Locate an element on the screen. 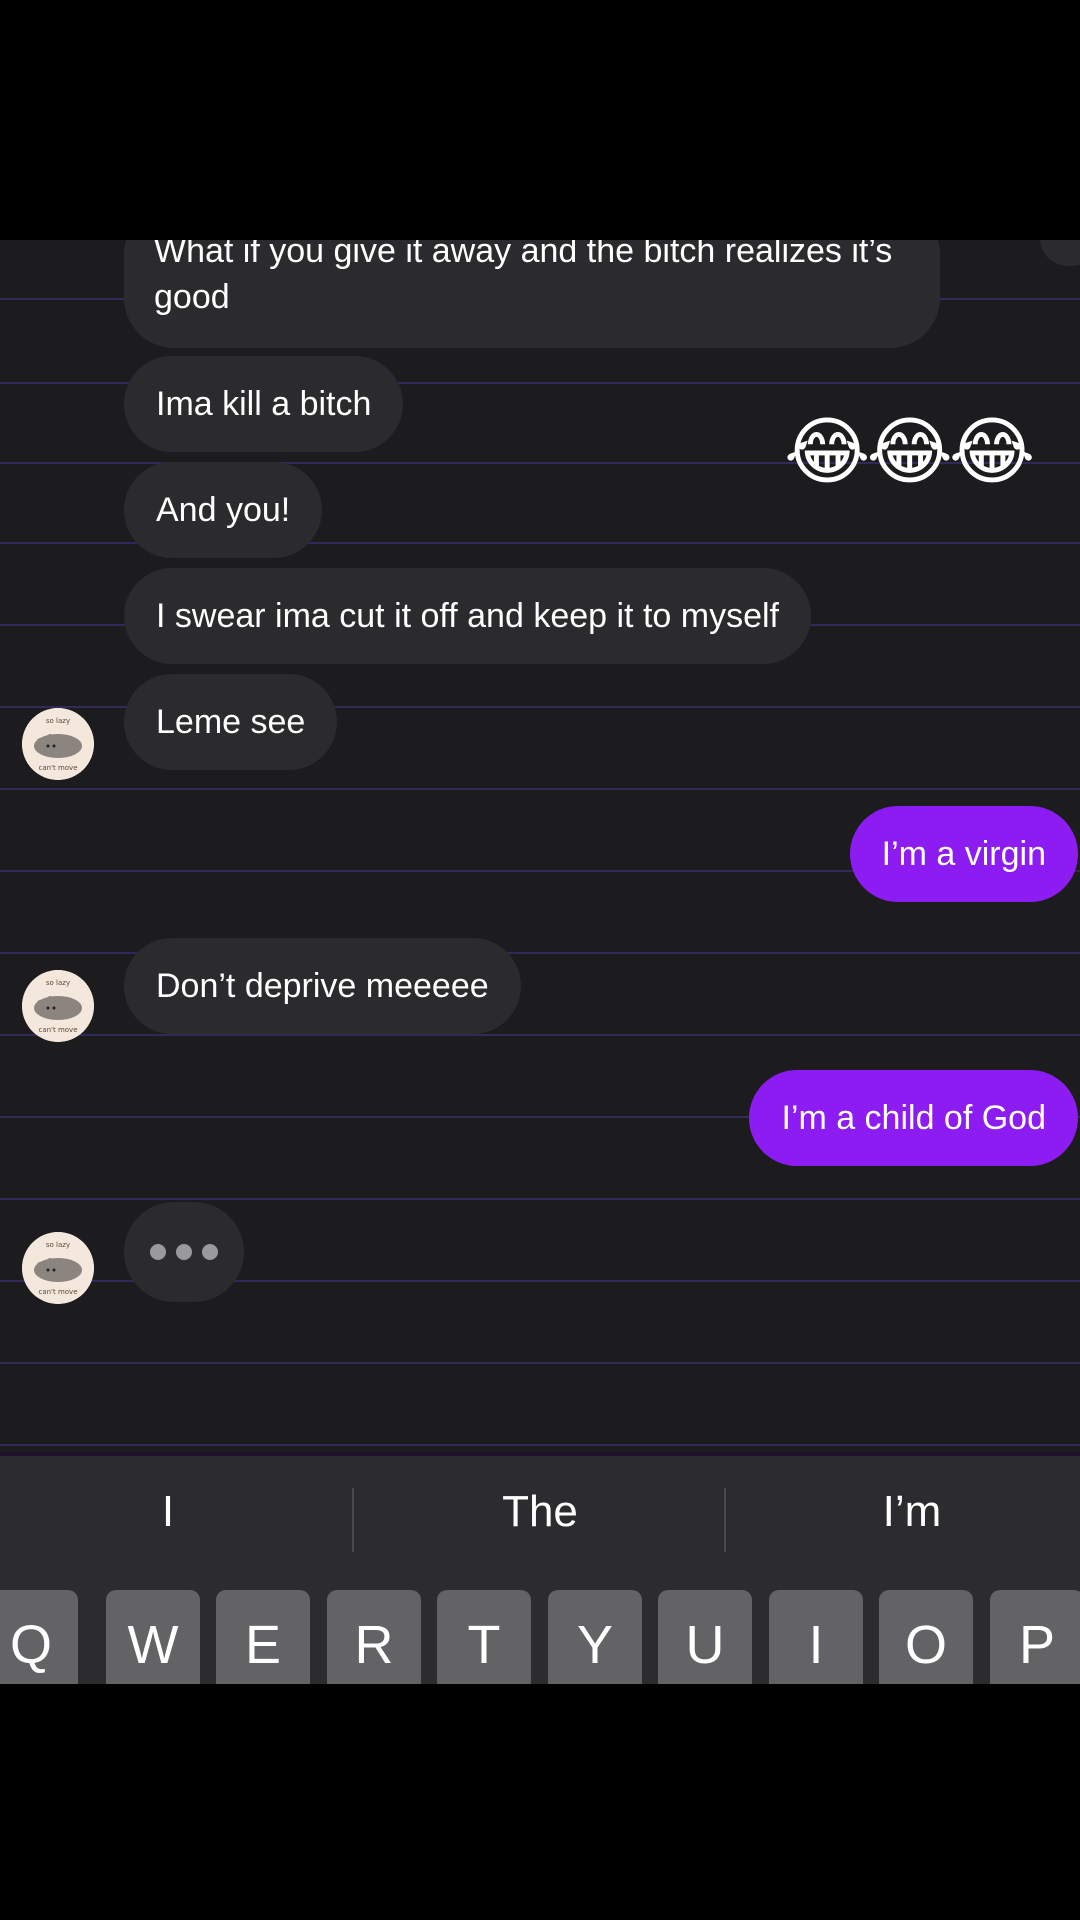 This screenshot has height=1920, width=1080. key-t: T is located at coordinates (484, 1637).